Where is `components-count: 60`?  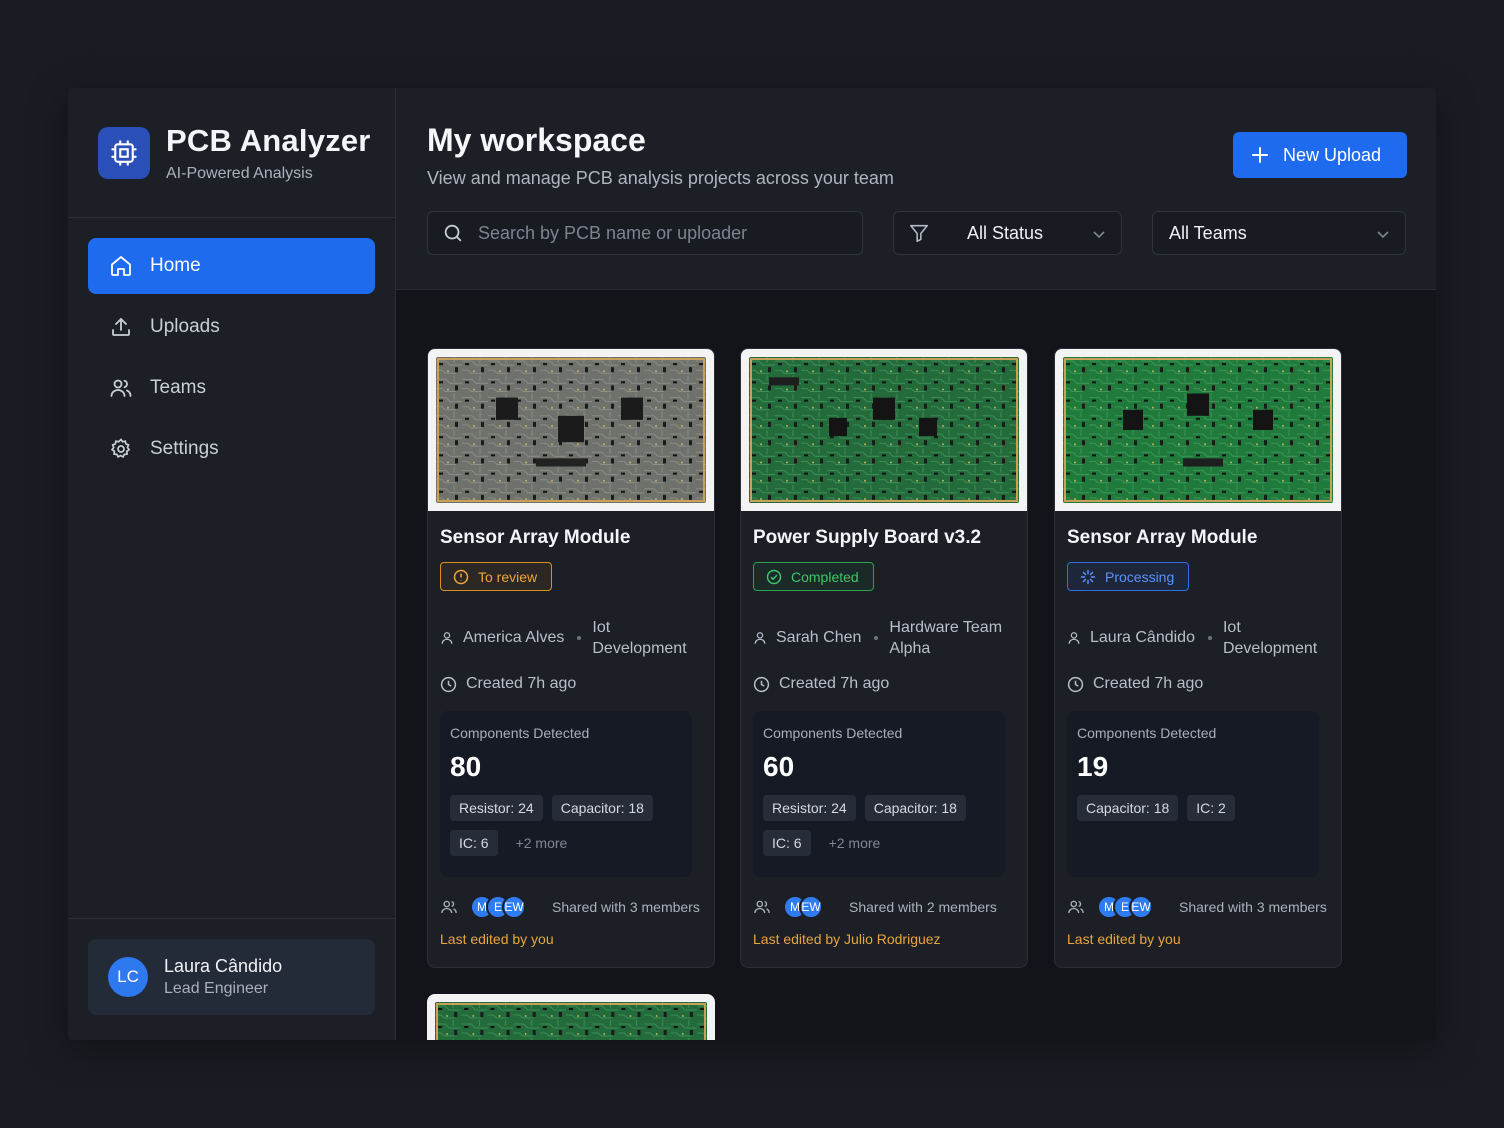 components-count: 60 is located at coordinates (779, 766).